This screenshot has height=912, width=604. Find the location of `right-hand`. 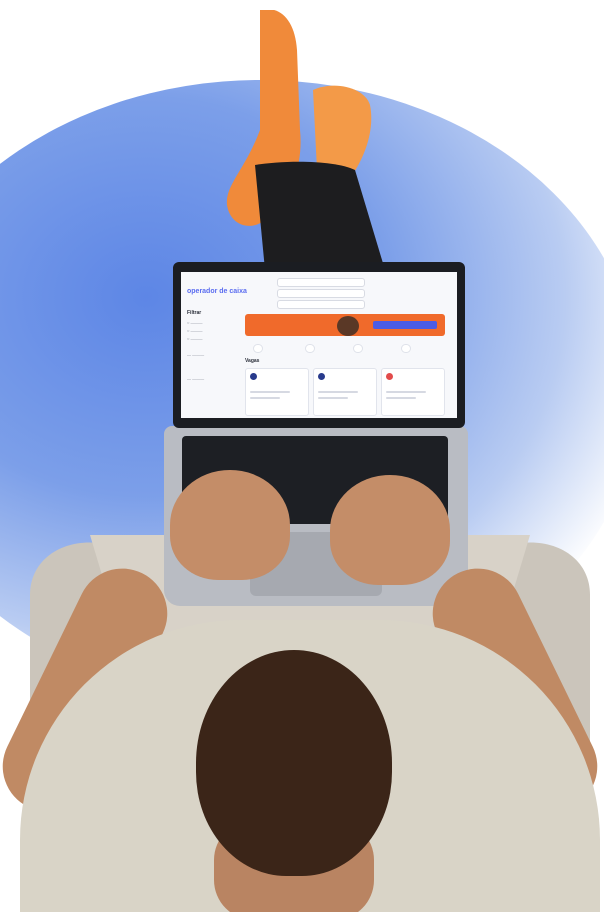

right-hand is located at coordinates (390, 530).